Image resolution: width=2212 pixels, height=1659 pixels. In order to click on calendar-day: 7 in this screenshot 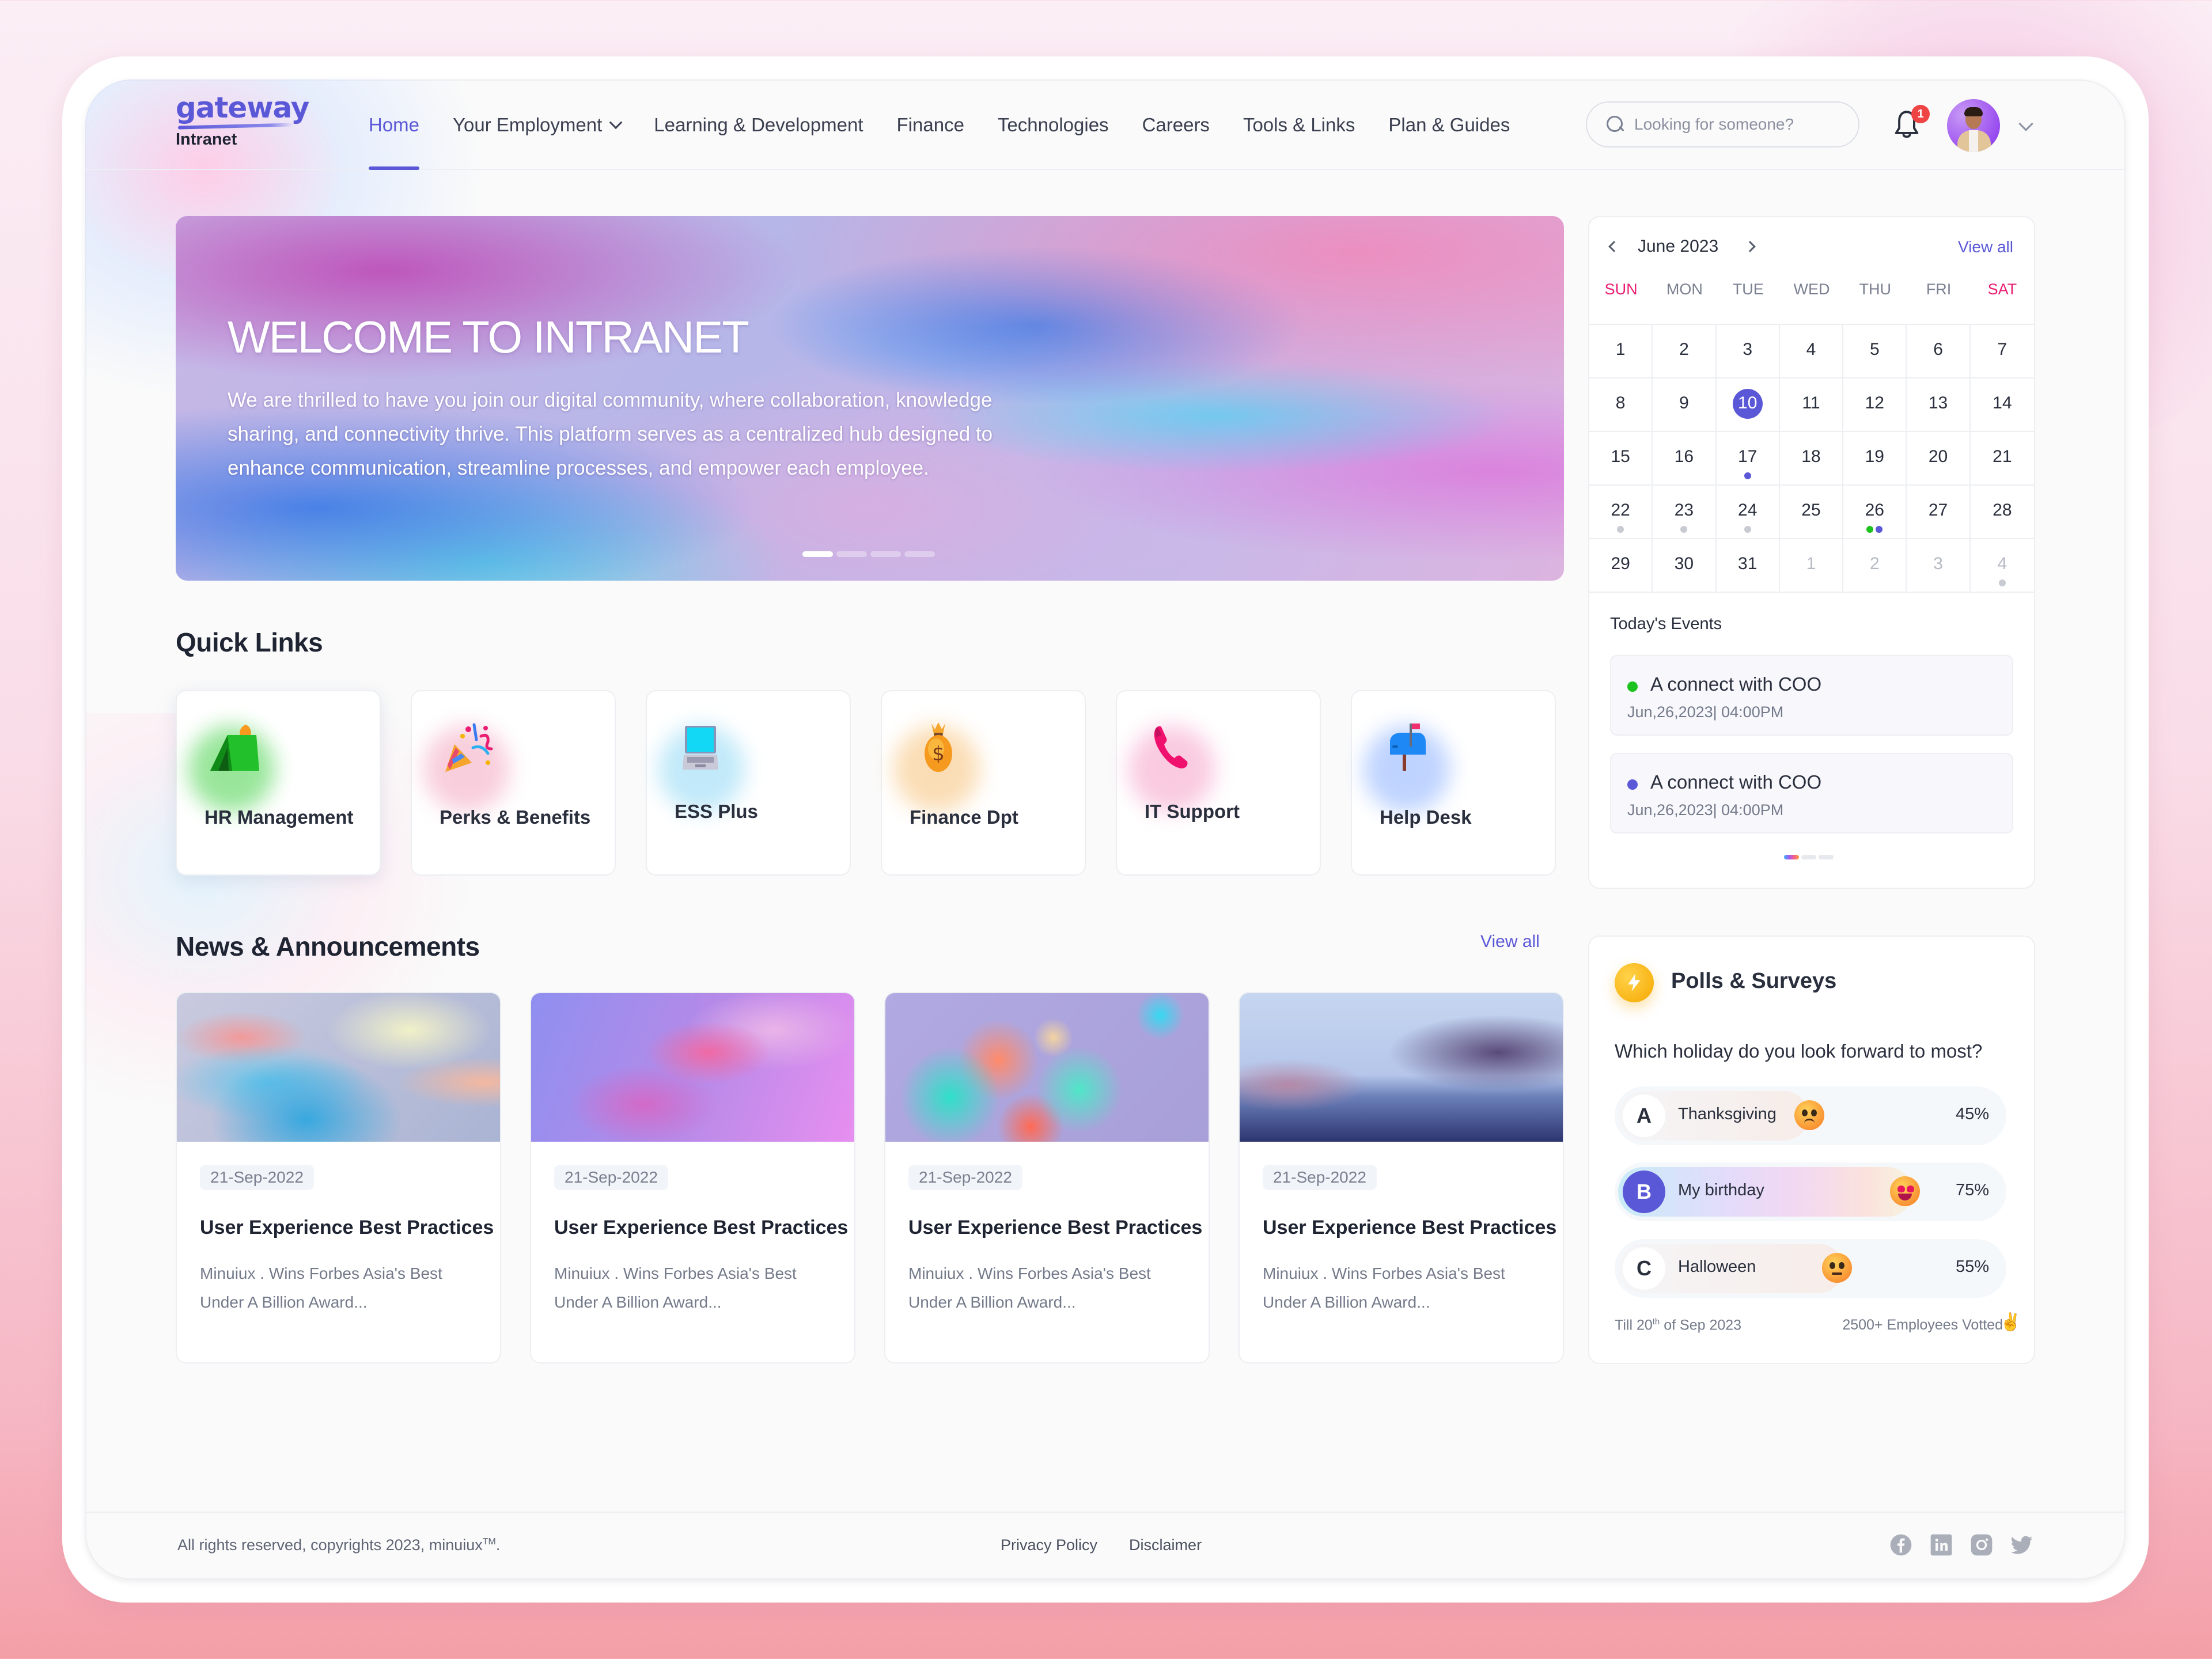, I will do `click(2002, 351)`.